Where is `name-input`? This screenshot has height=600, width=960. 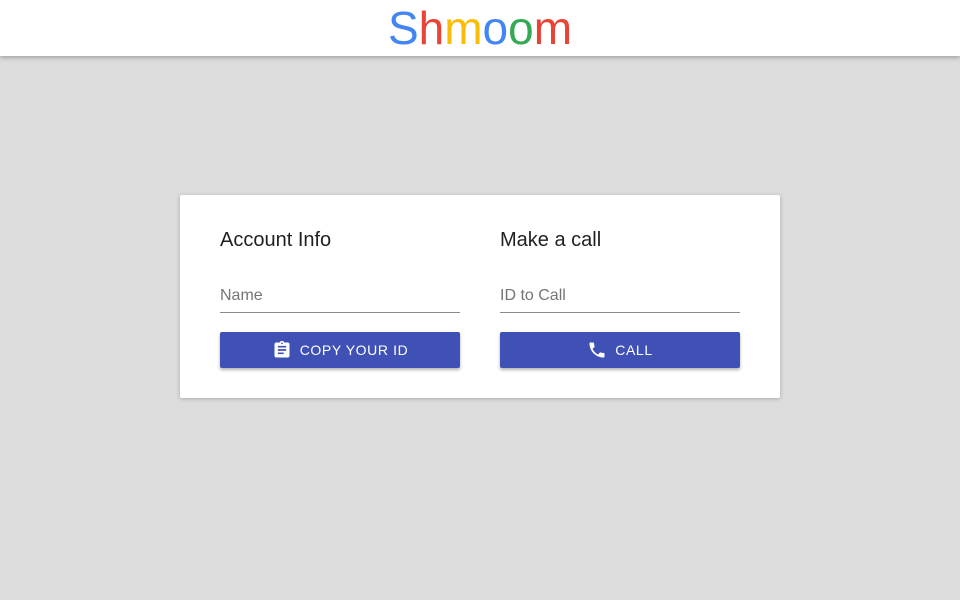
name-input is located at coordinates (340, 296).